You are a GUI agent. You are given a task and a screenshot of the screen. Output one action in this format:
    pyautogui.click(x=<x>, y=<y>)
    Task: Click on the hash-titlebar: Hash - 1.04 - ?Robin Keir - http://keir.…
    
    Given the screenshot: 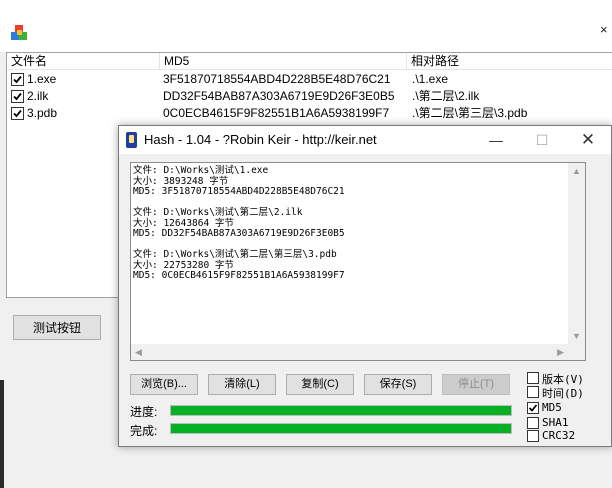 What is the action you would take?
    pyautogui.click(x=365, y=140)
    